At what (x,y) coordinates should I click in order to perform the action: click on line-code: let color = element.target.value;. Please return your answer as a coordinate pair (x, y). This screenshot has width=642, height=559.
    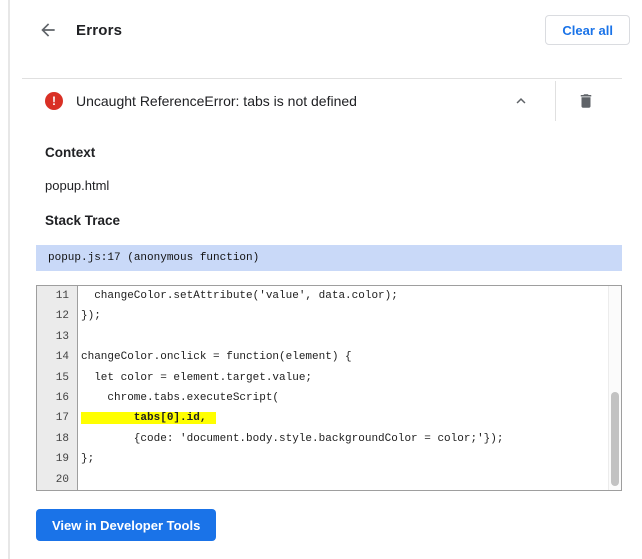
    Looking at the image, I should click on (197, 377).